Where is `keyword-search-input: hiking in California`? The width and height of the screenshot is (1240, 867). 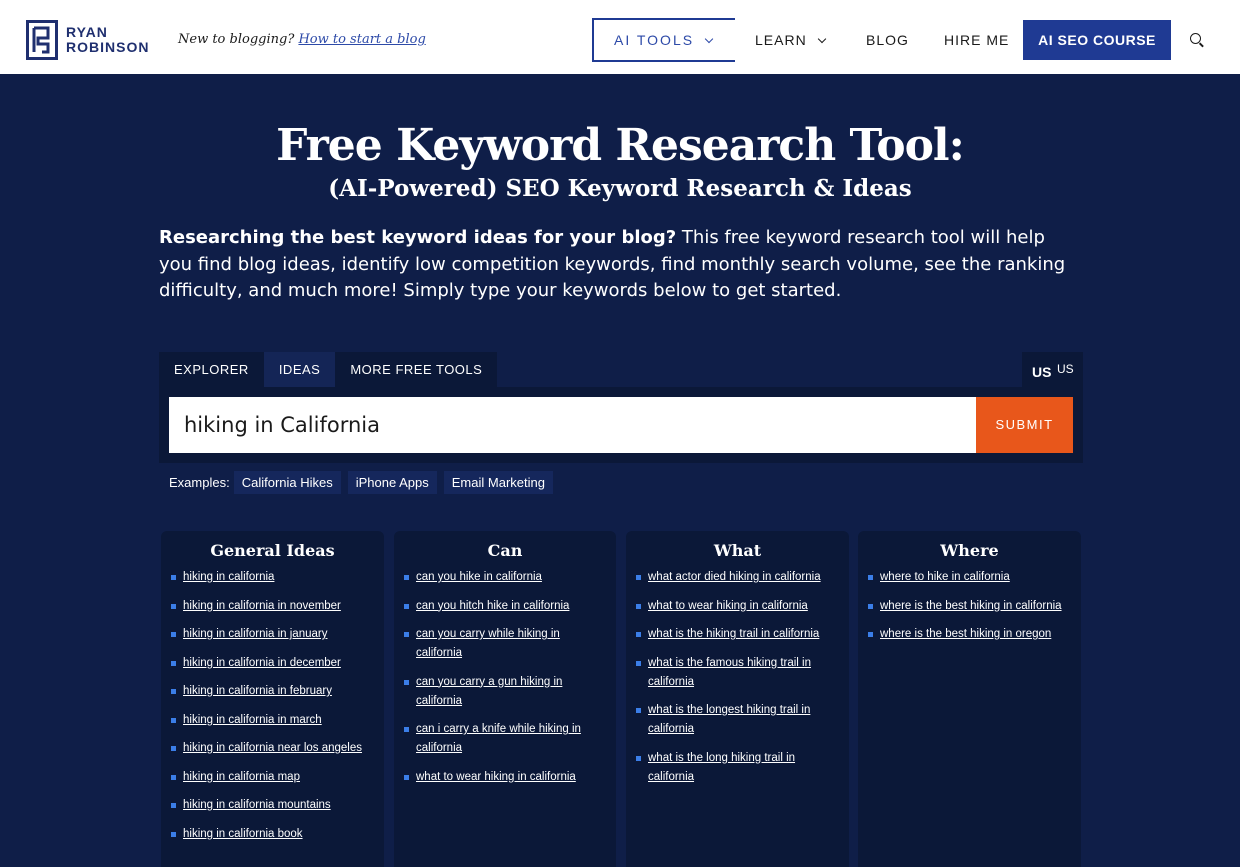
keyword-search-input: hiking in California is located at coordinates (572, 425).